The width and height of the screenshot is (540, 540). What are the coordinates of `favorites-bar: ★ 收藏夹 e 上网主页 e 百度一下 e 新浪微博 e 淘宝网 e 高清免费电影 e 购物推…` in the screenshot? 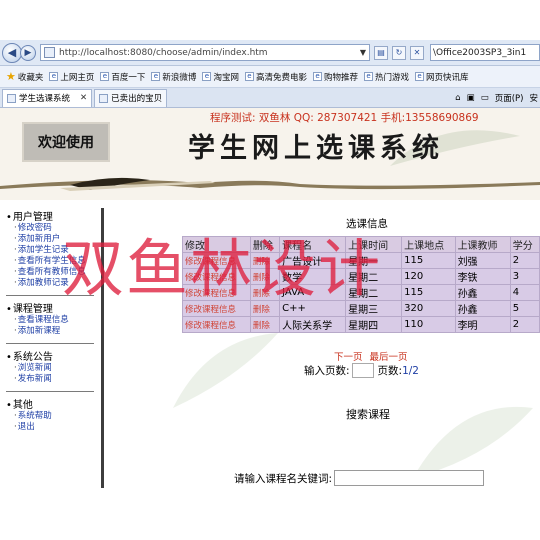 It's located at (270, 77).